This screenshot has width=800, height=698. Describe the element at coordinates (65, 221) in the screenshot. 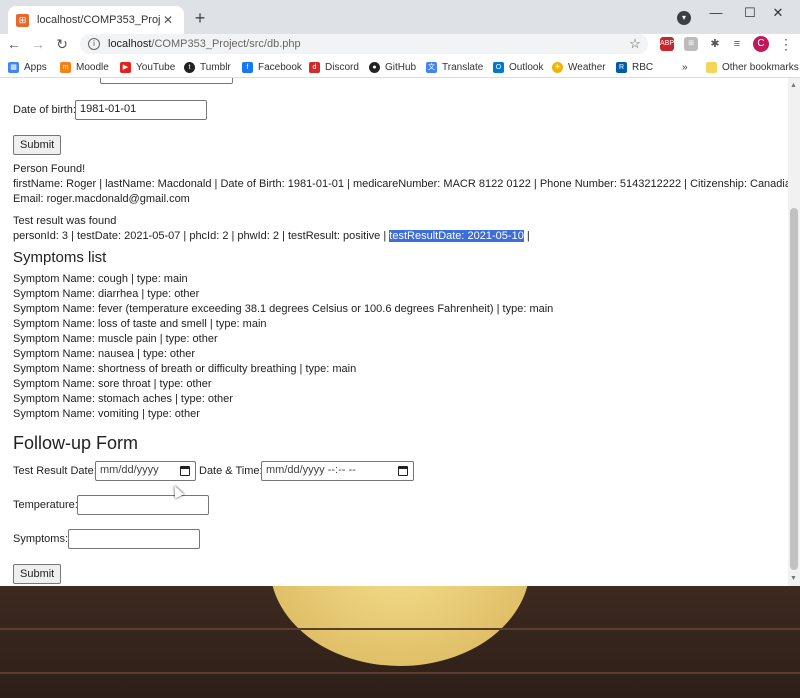

I see `test-result-heading: Test result was found` at that location.